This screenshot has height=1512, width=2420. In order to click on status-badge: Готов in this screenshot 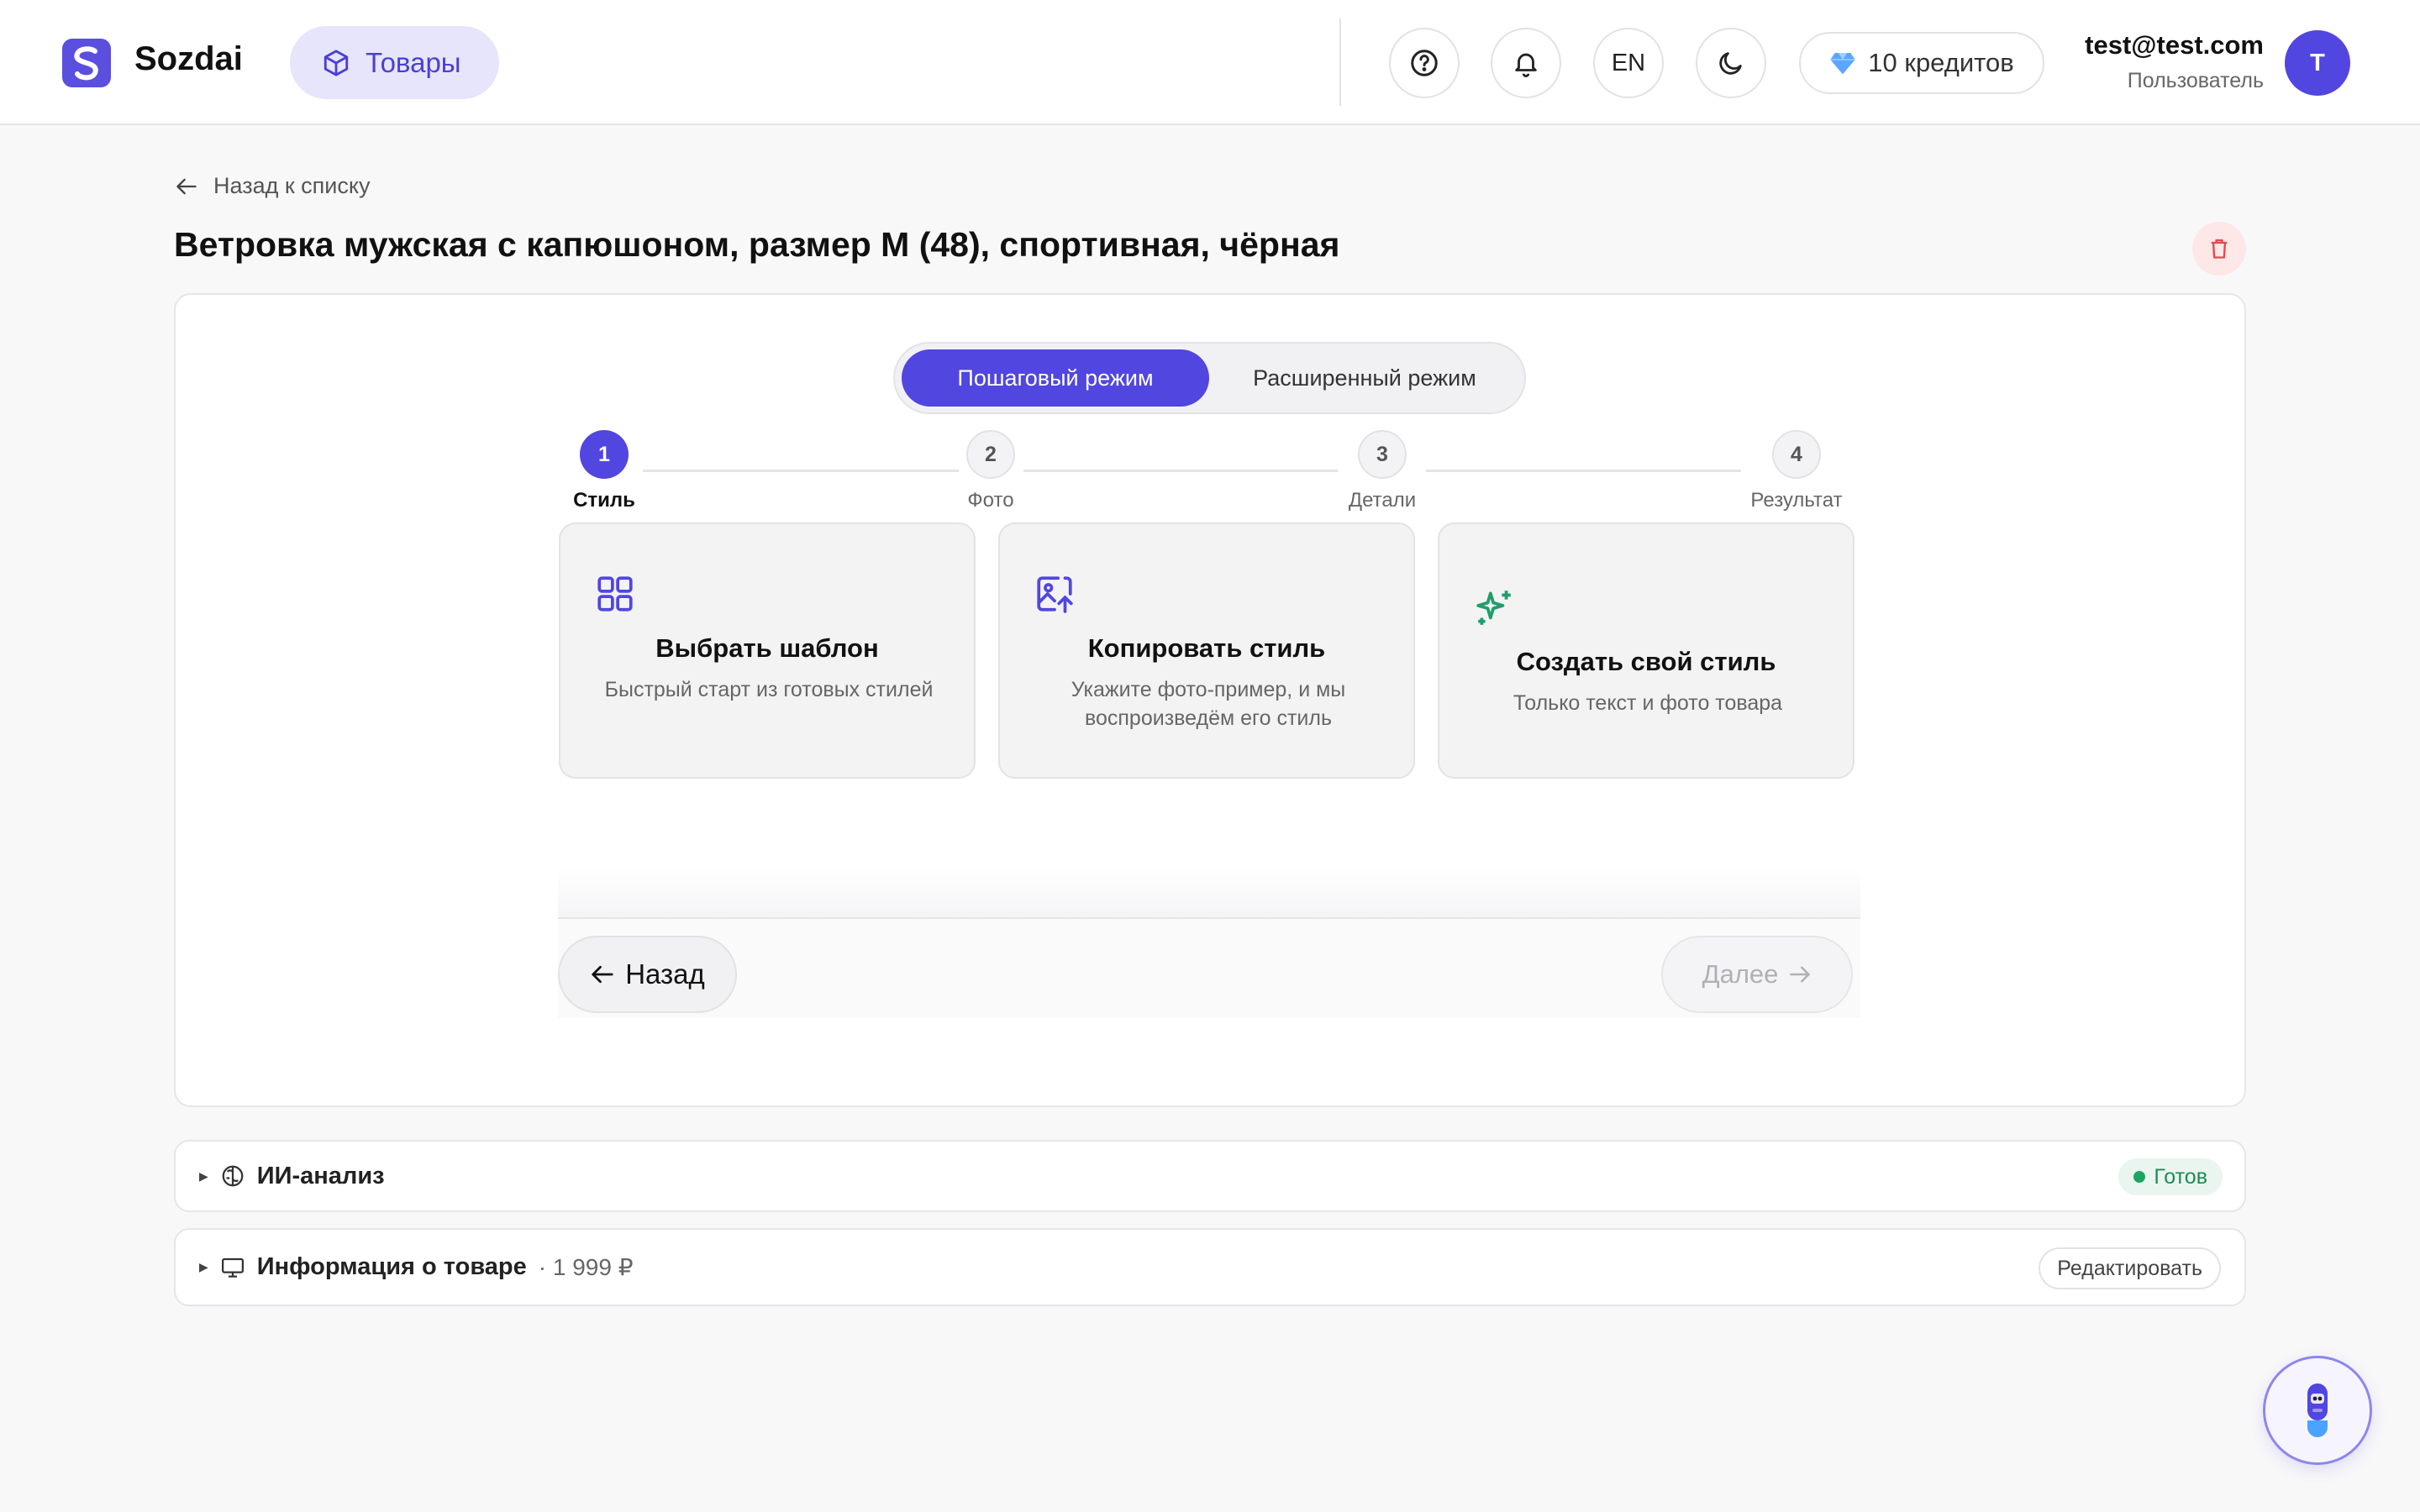, I will do `click(2170, 1176)`.